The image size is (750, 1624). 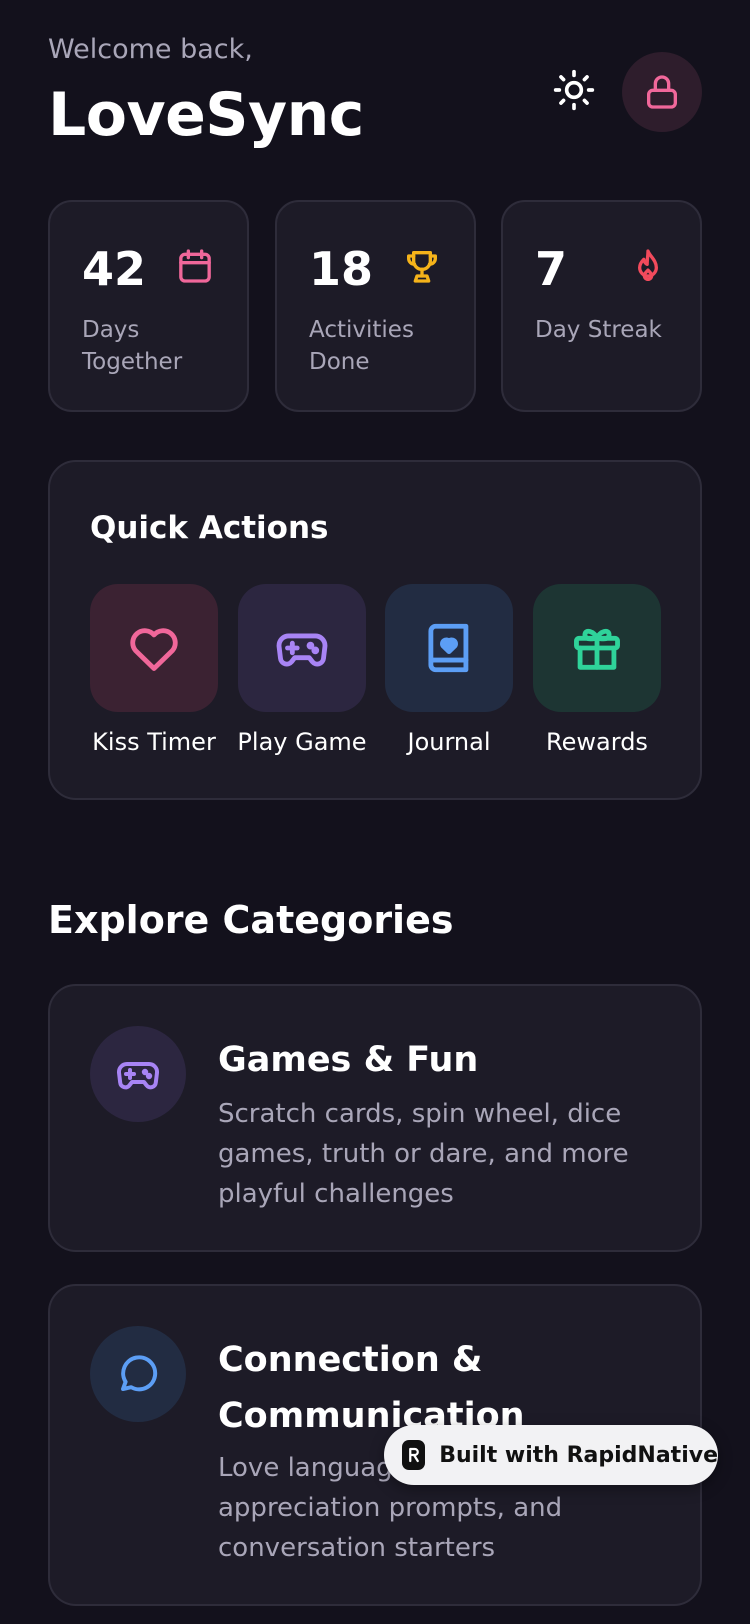 What do you see at coordinates (597, 742) in the screenshot?
I see `quick-action-label: Rewards` at bounding box center [597, 742].